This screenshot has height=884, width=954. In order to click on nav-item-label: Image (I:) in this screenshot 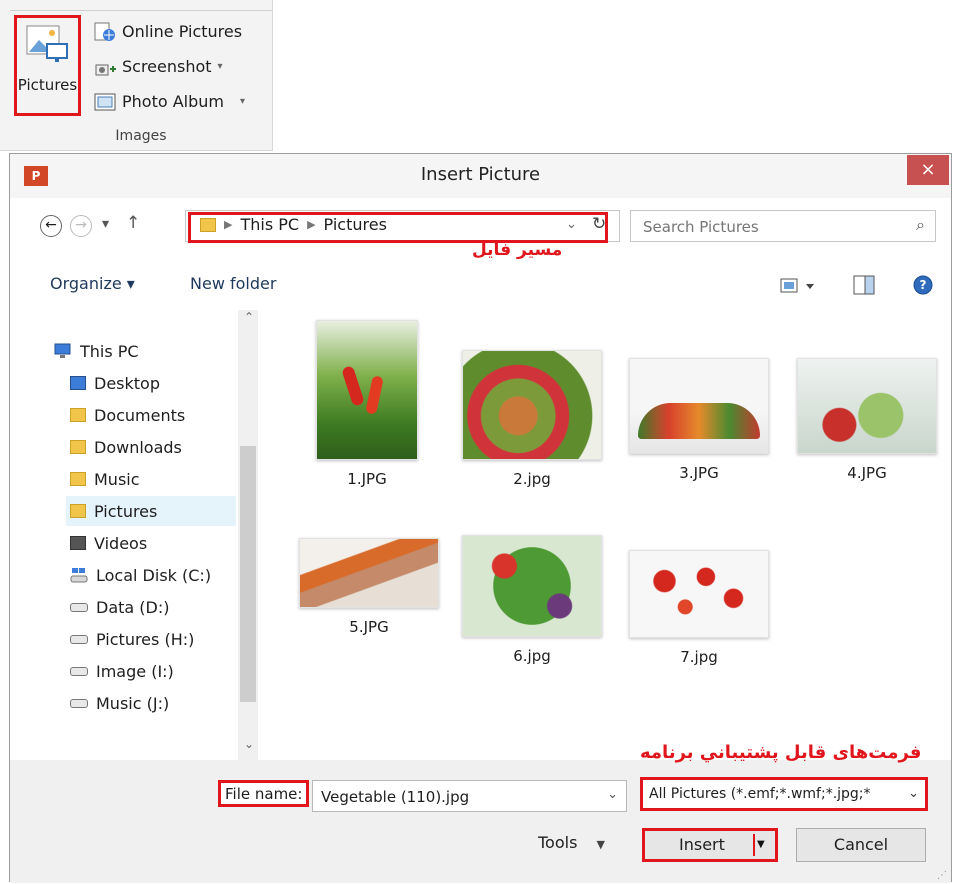, I will do `click(135, 671)`.